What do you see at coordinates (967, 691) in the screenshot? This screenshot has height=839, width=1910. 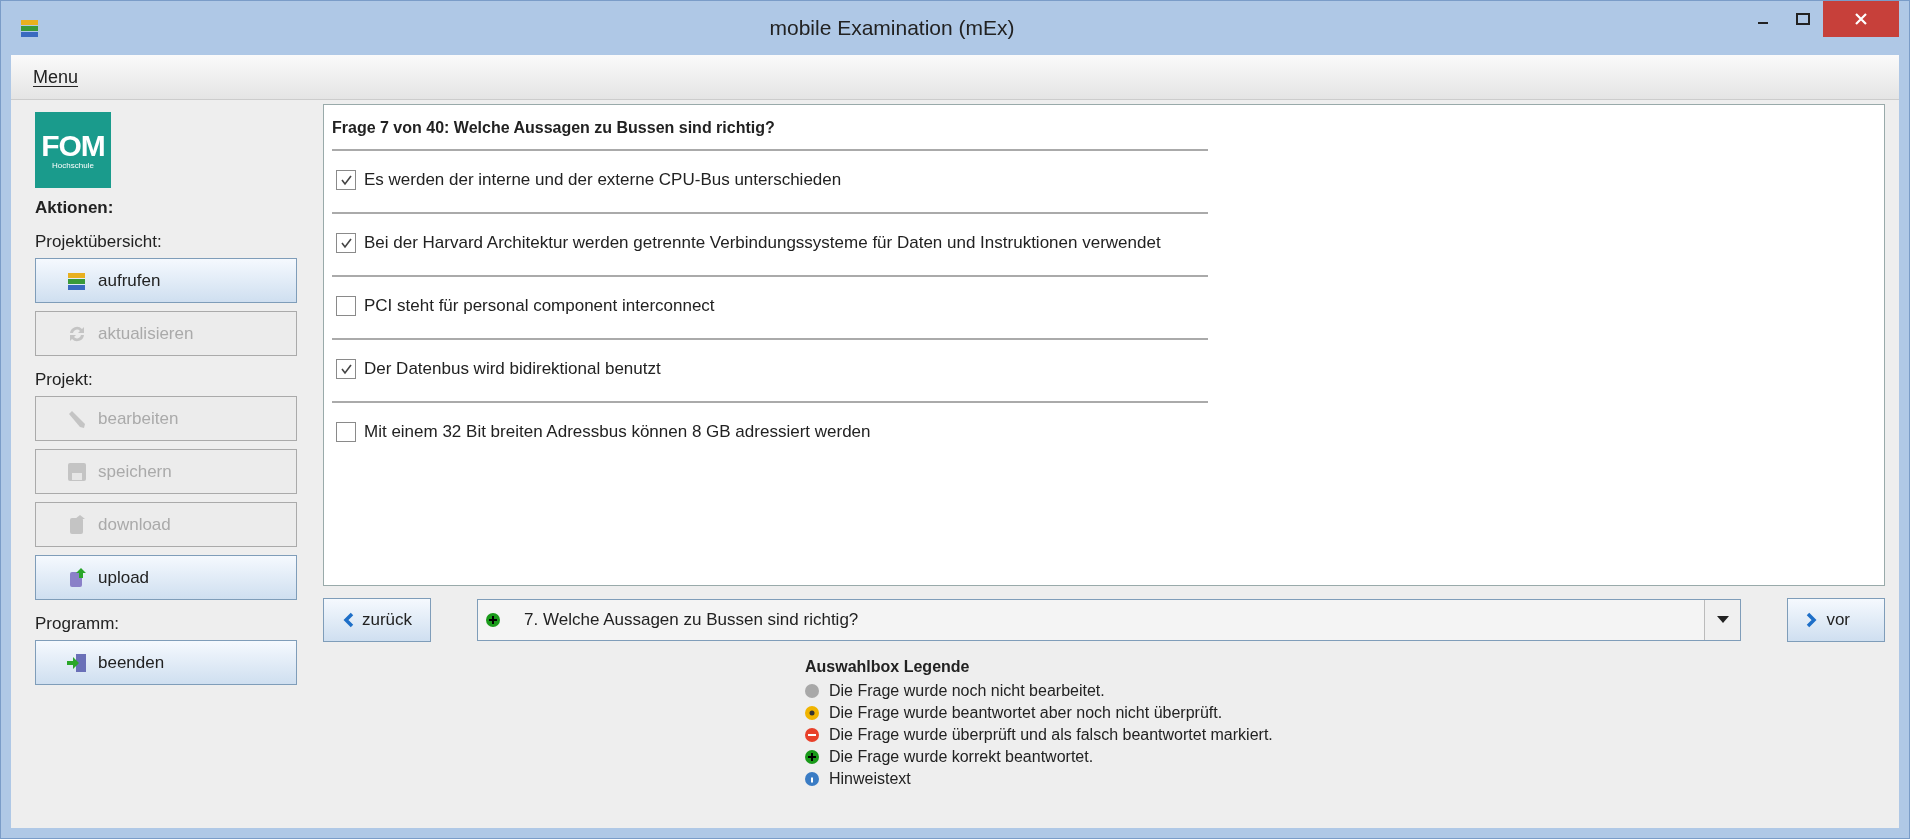 I see `legend-text: Die Frage wurde noch nicht bearbeitet.` at bounding box center [967, 691].